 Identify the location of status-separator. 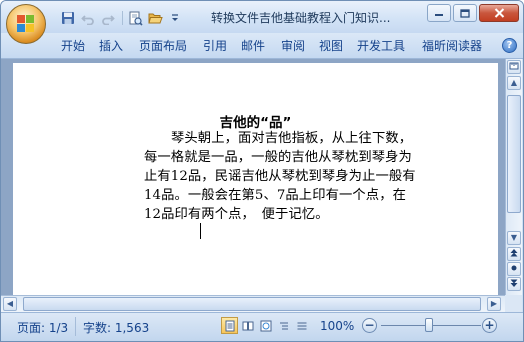
(75, 326).